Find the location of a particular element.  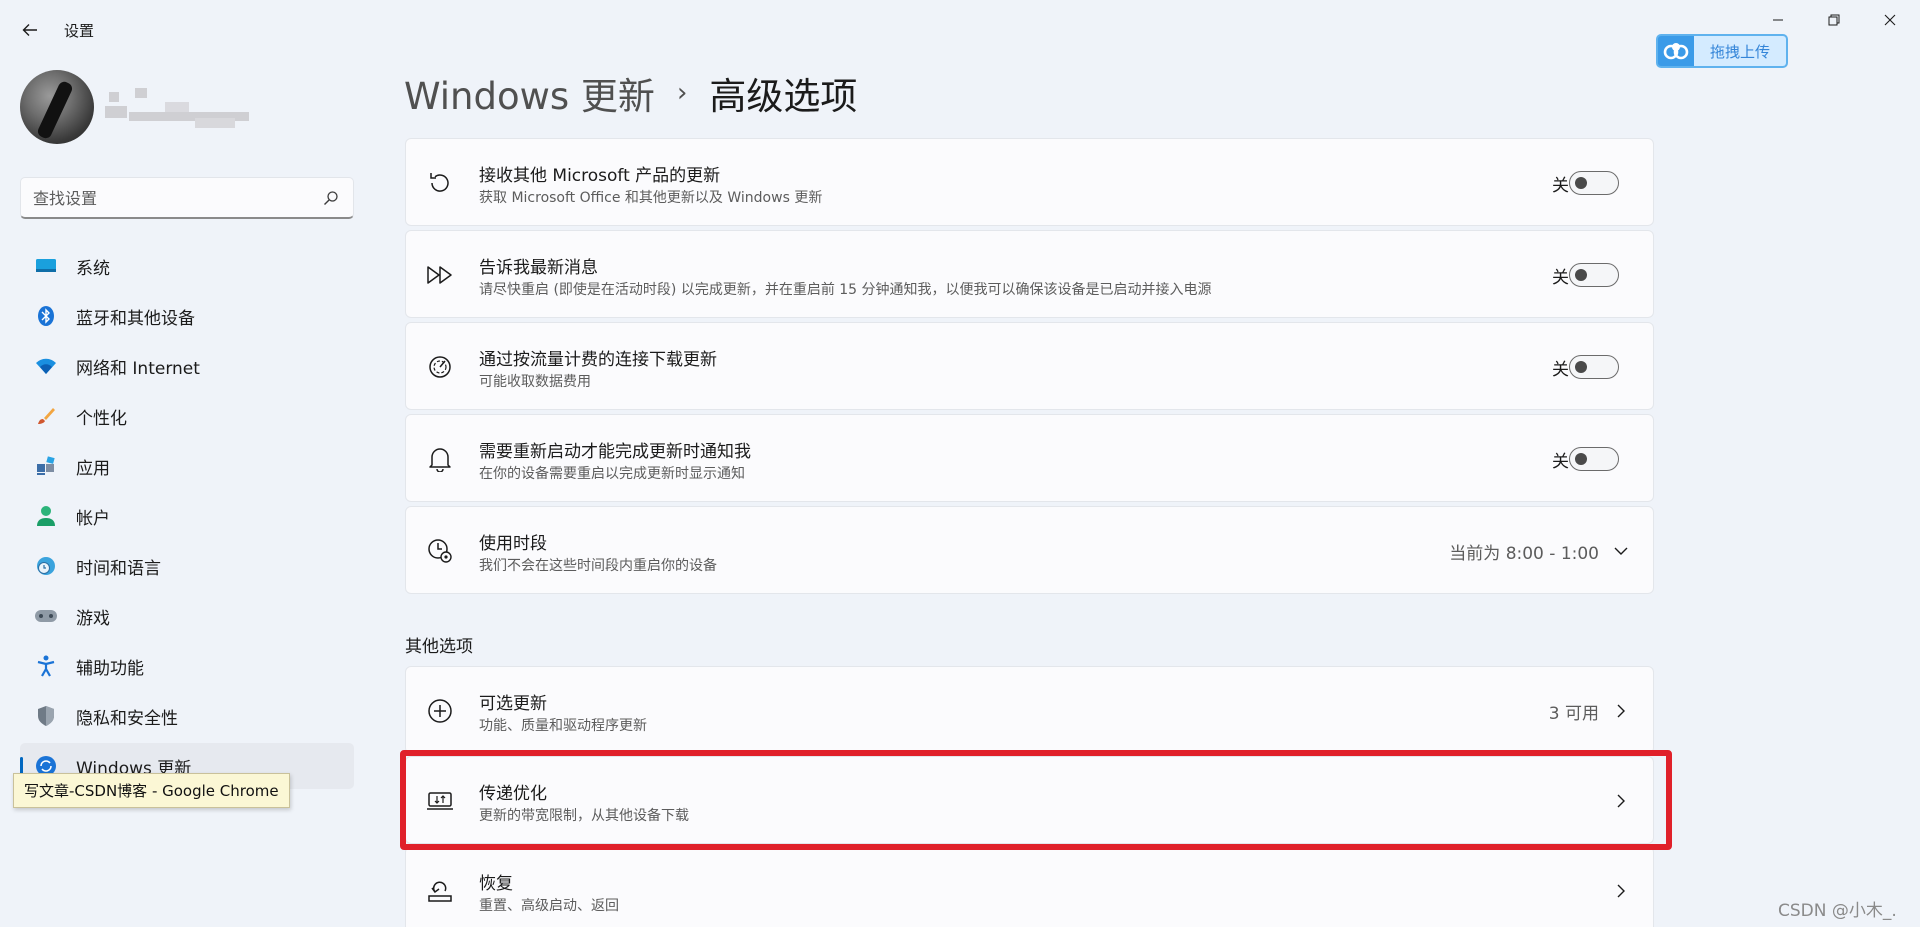

sidebar-item-personalization: 个性化 is located at coordinates (187, 416).